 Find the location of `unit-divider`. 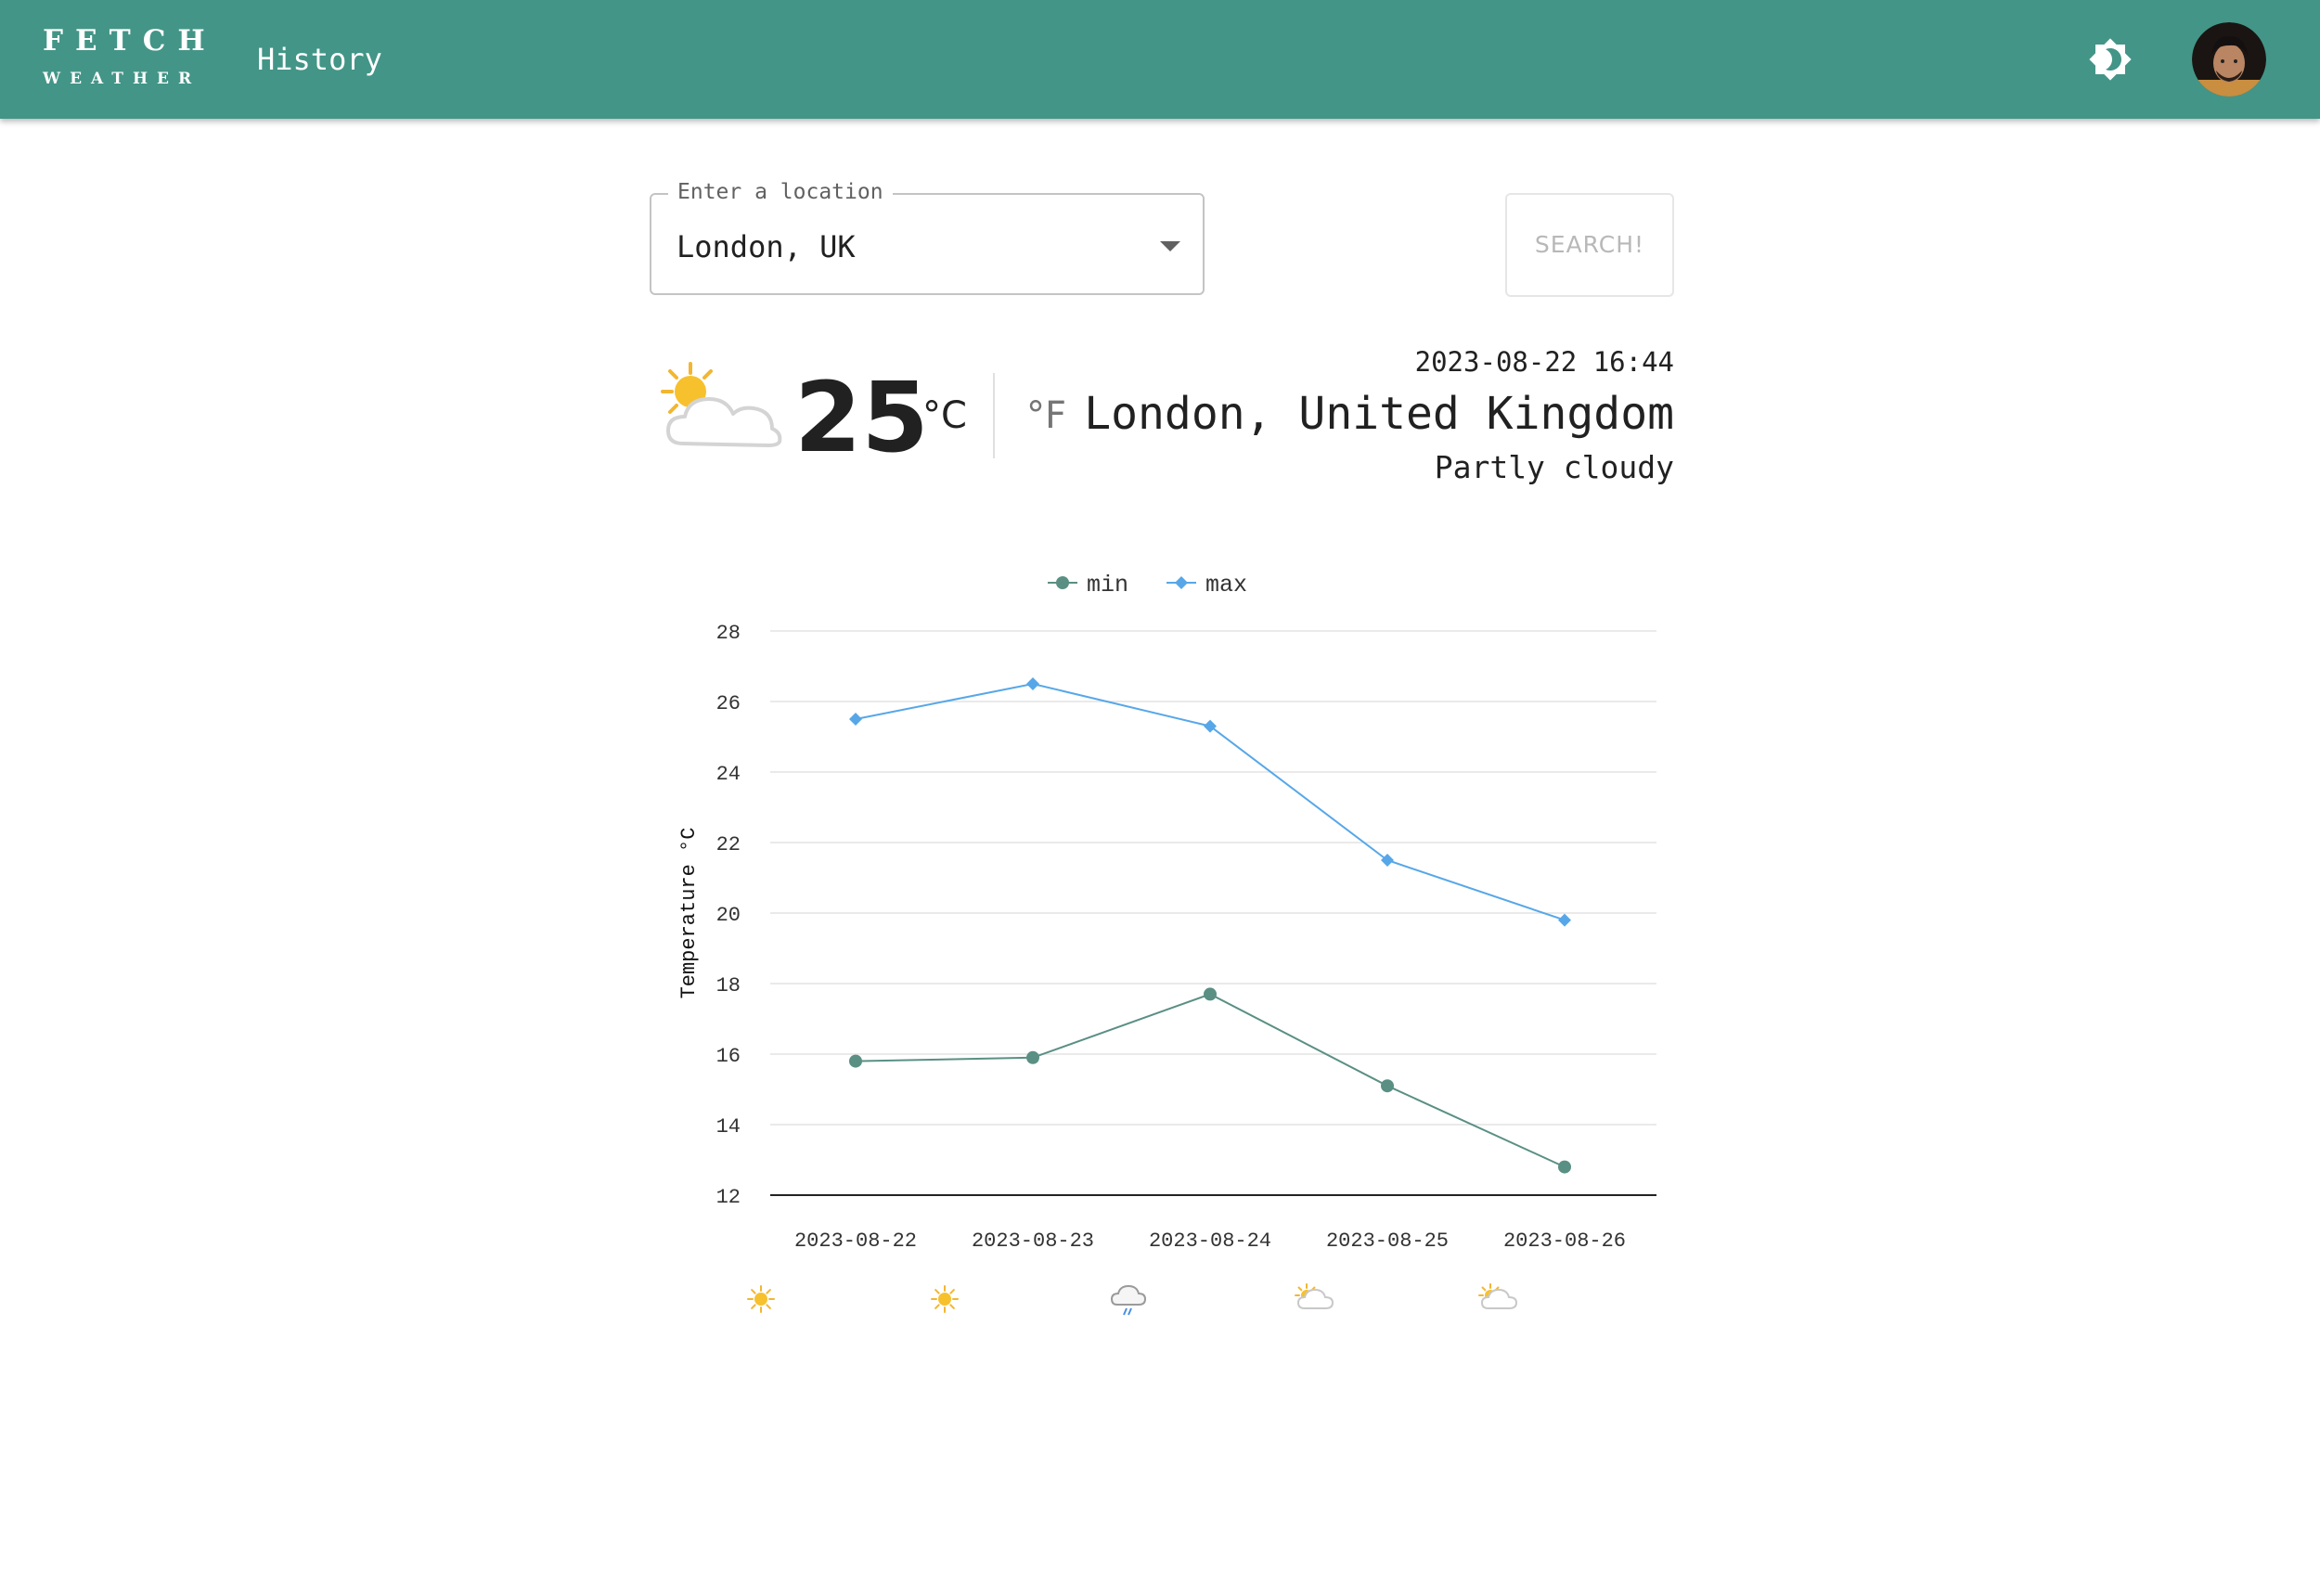

unit-divider is located at coordinates (994, 416).